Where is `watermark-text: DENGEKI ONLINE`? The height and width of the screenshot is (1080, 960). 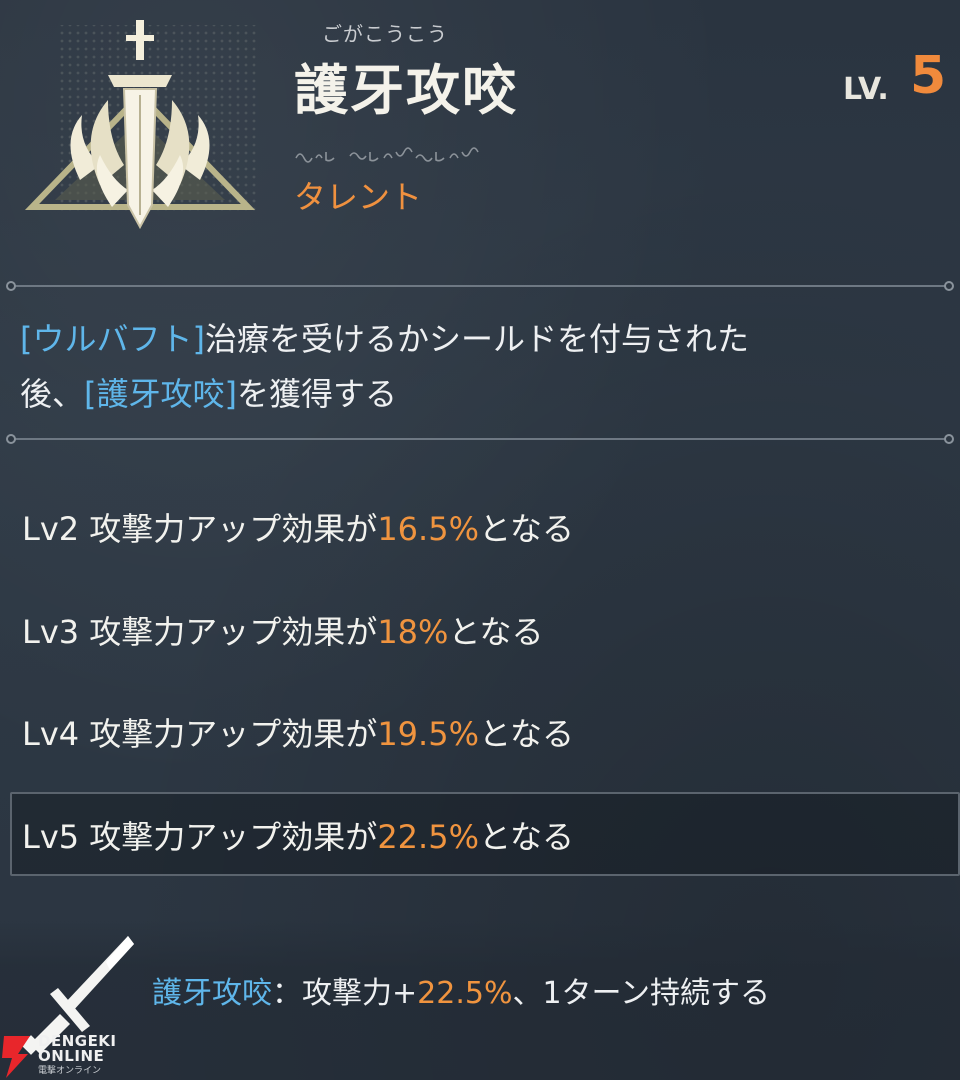
watermark-text: DENGEKI ONLINE is located at coordinates (77, 1049).